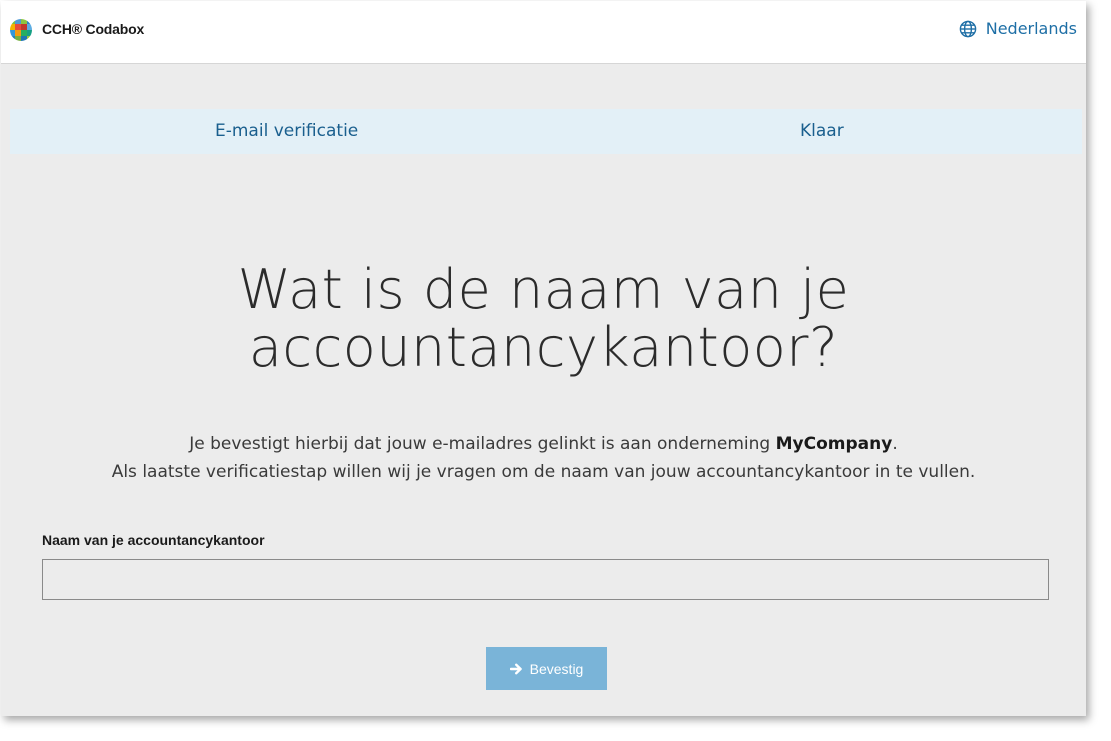 The width and height of the screenshot is (1111, 741). I want to click on language-selector: Nederlands, so click(1018, 28).